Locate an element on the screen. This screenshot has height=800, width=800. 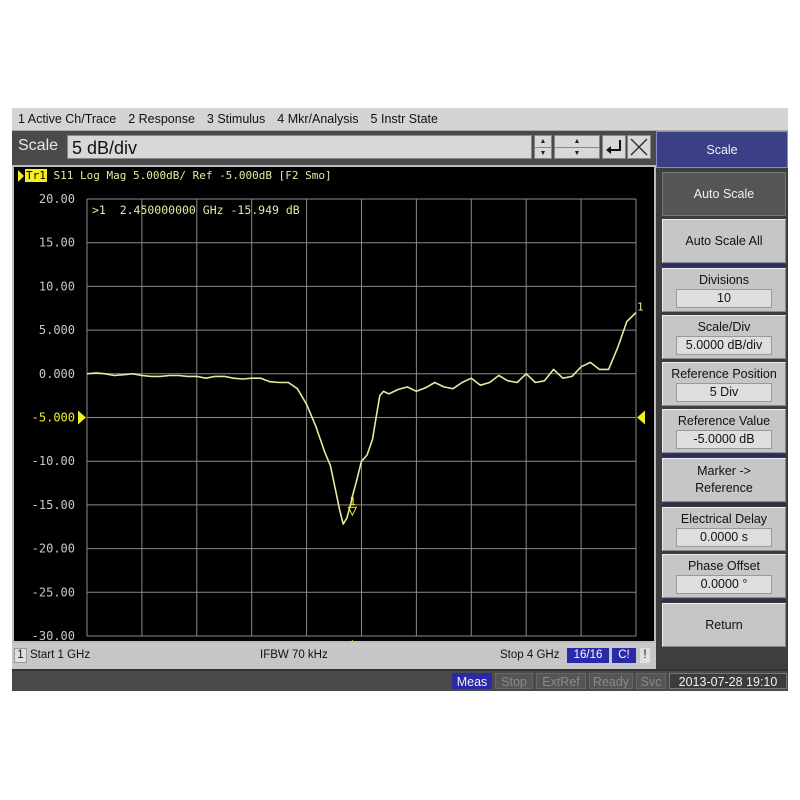
averaging-count: 16/16 is located at coordinates (588, 655).